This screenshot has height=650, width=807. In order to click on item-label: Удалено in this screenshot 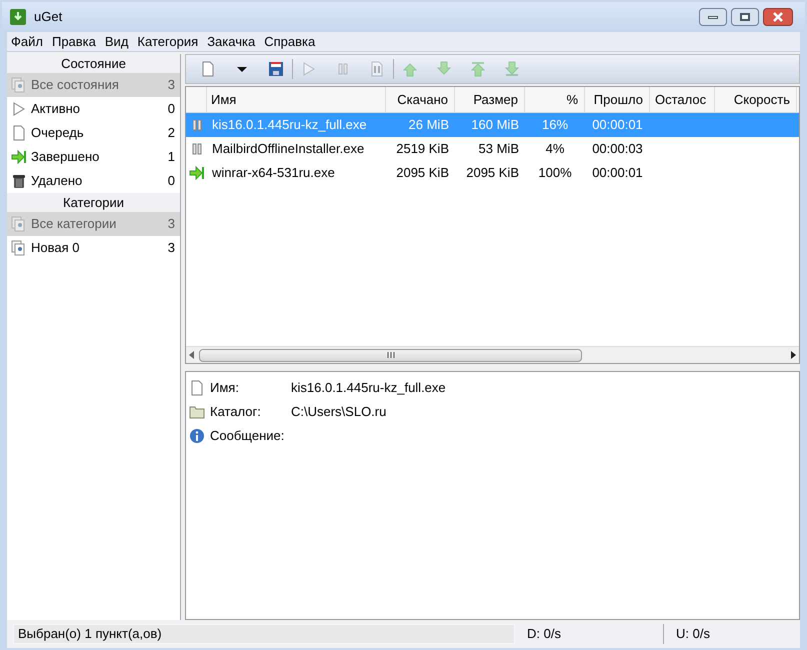, I will do `click(57, 181)`.